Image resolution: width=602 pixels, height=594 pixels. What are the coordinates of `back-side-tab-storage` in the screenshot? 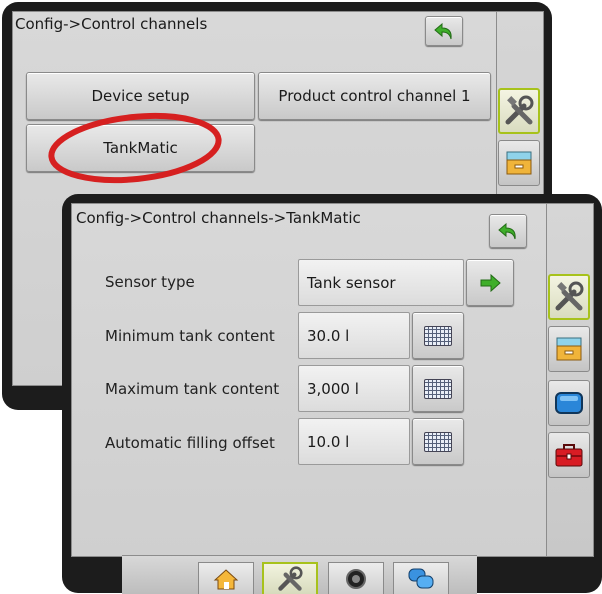 It's located at (519, 163).